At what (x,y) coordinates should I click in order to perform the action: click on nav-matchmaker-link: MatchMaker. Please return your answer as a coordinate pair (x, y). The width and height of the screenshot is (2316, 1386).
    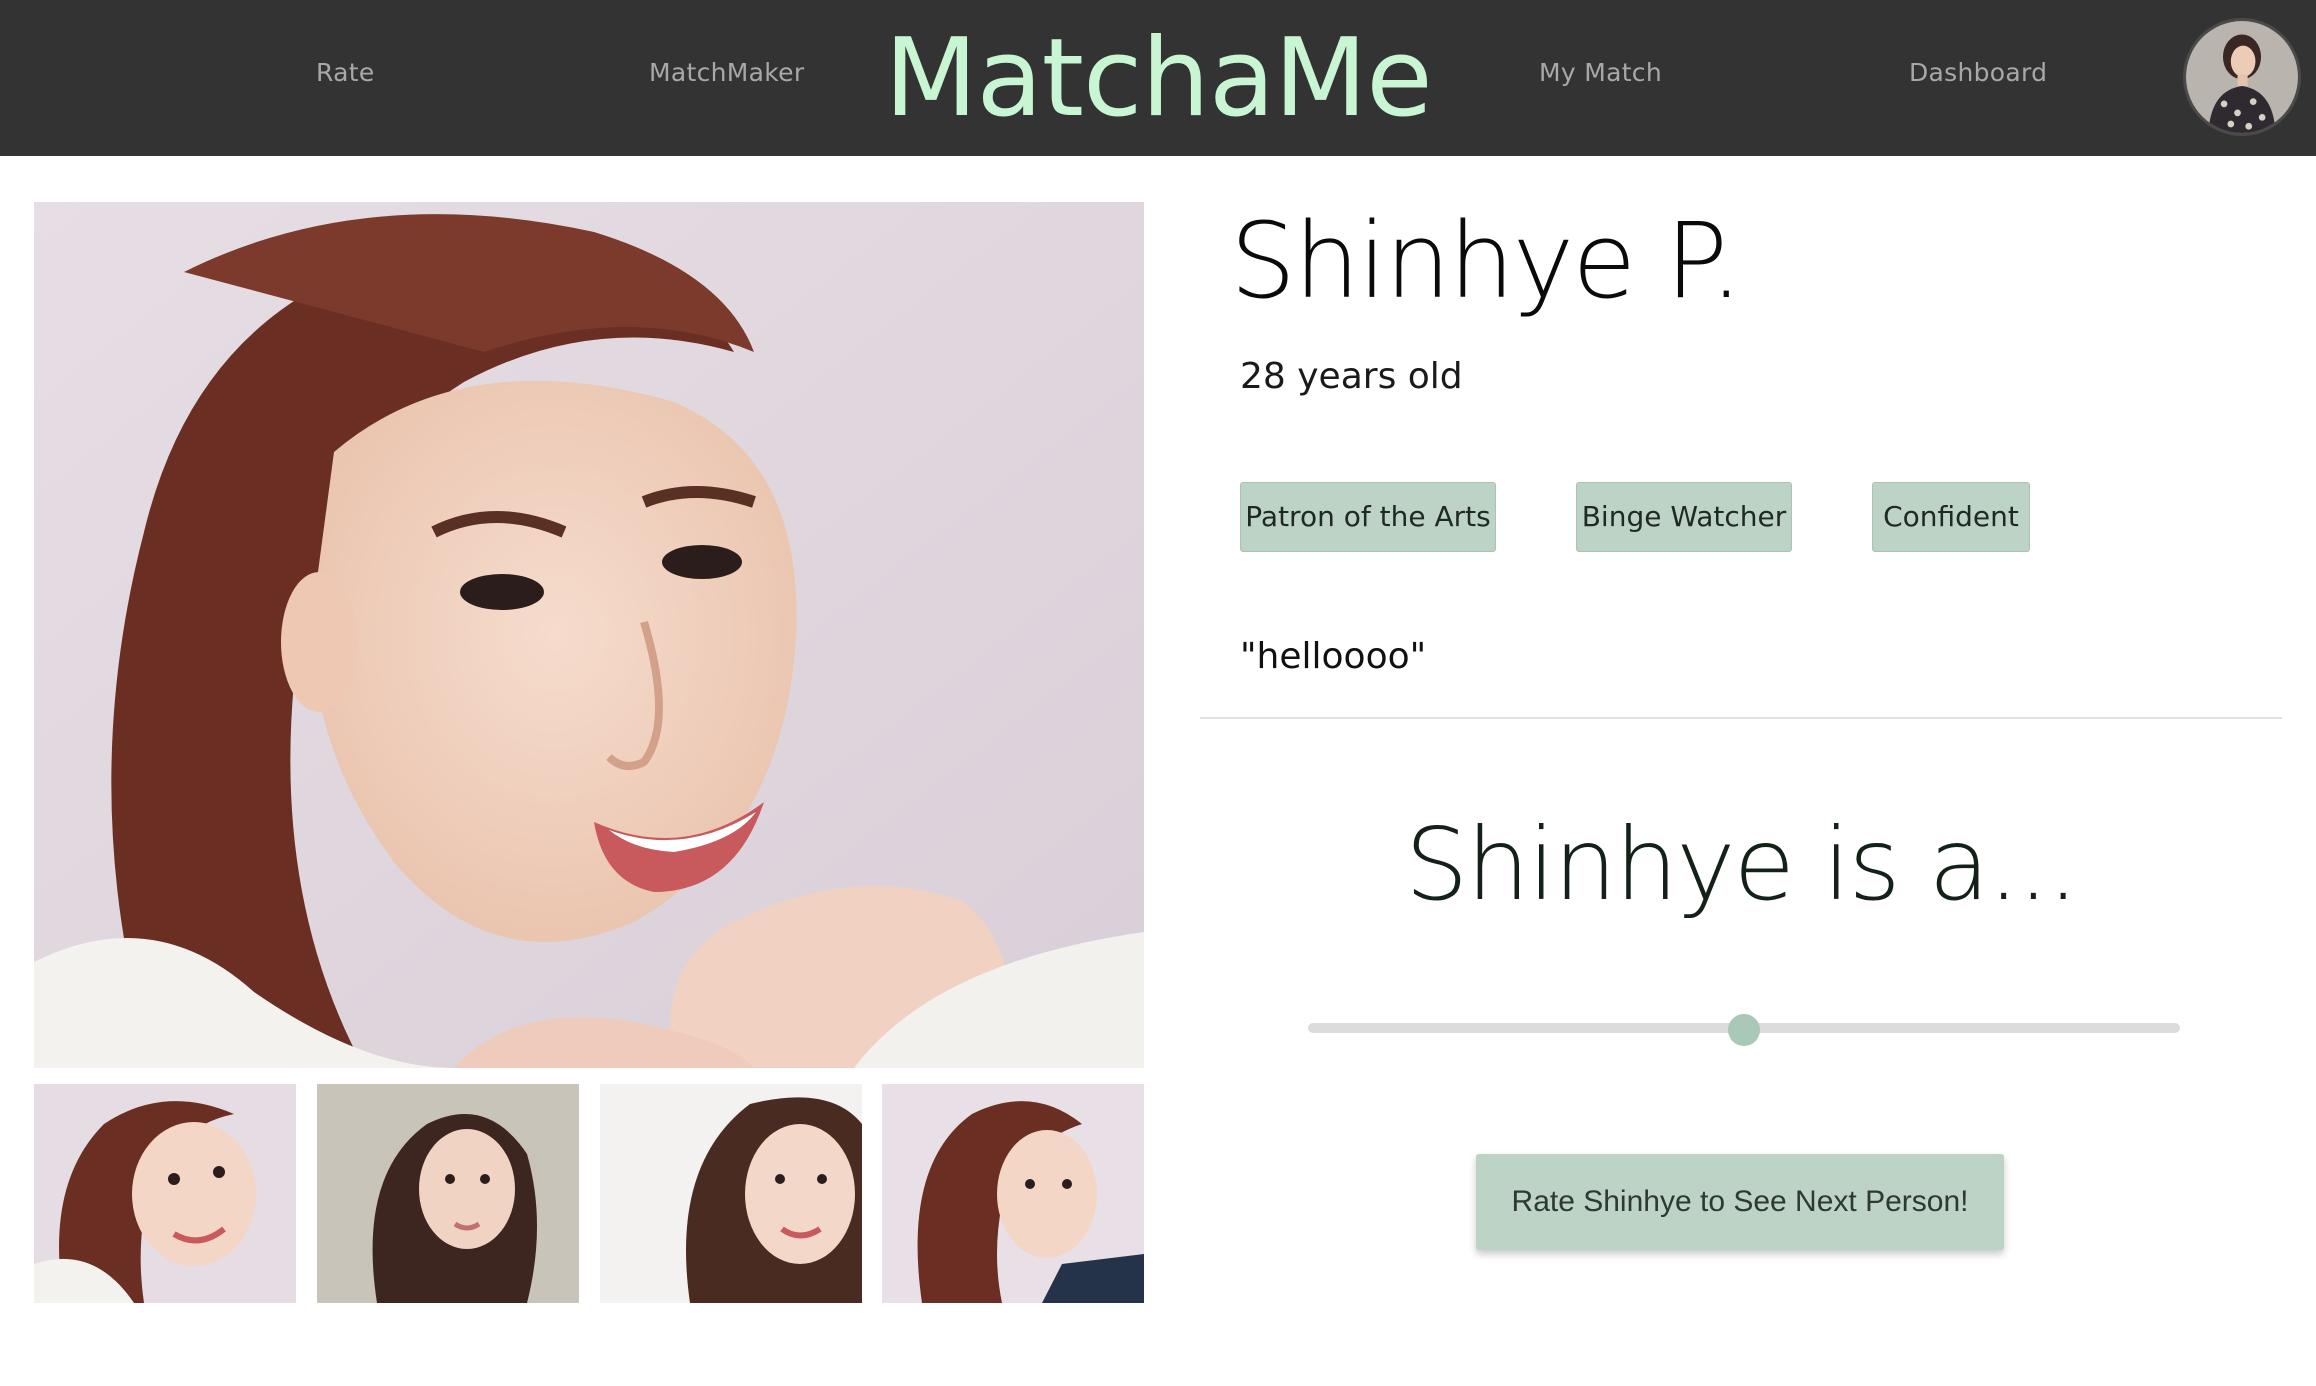
    Looking at the image, I should click on (726, 72).